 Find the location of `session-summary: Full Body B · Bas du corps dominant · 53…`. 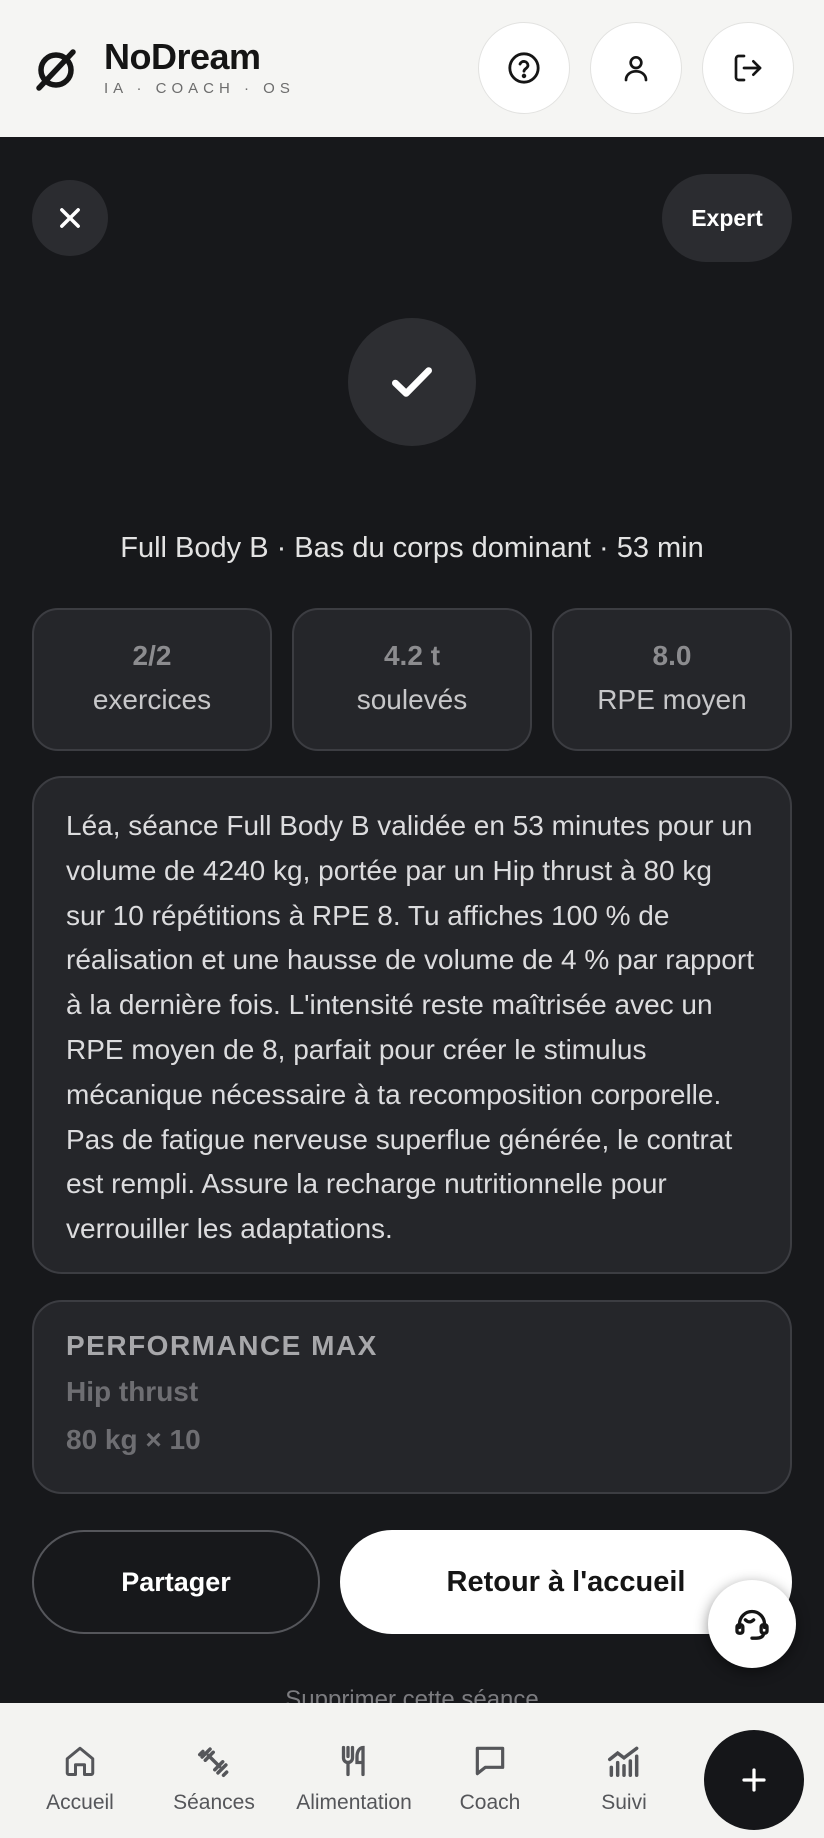

session-summary: Full Body B · Bas du corps dominant · 53… is located at coordinates (412, 548).